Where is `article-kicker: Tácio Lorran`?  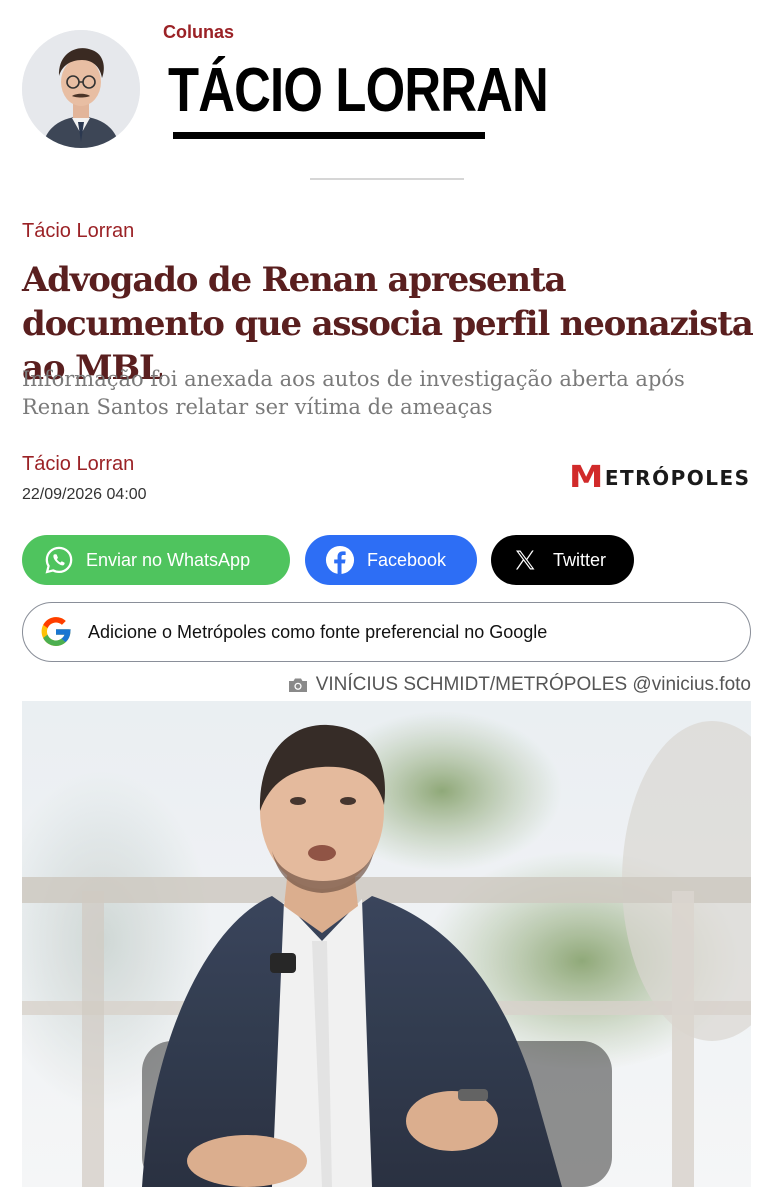
article-kicker: Tácio Lorran is located at coordinates (78, 231).